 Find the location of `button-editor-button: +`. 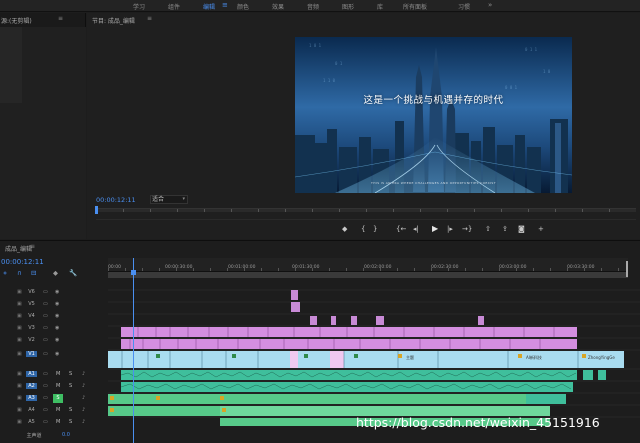

button-editor-button: + is located at coordinates (541, 229).